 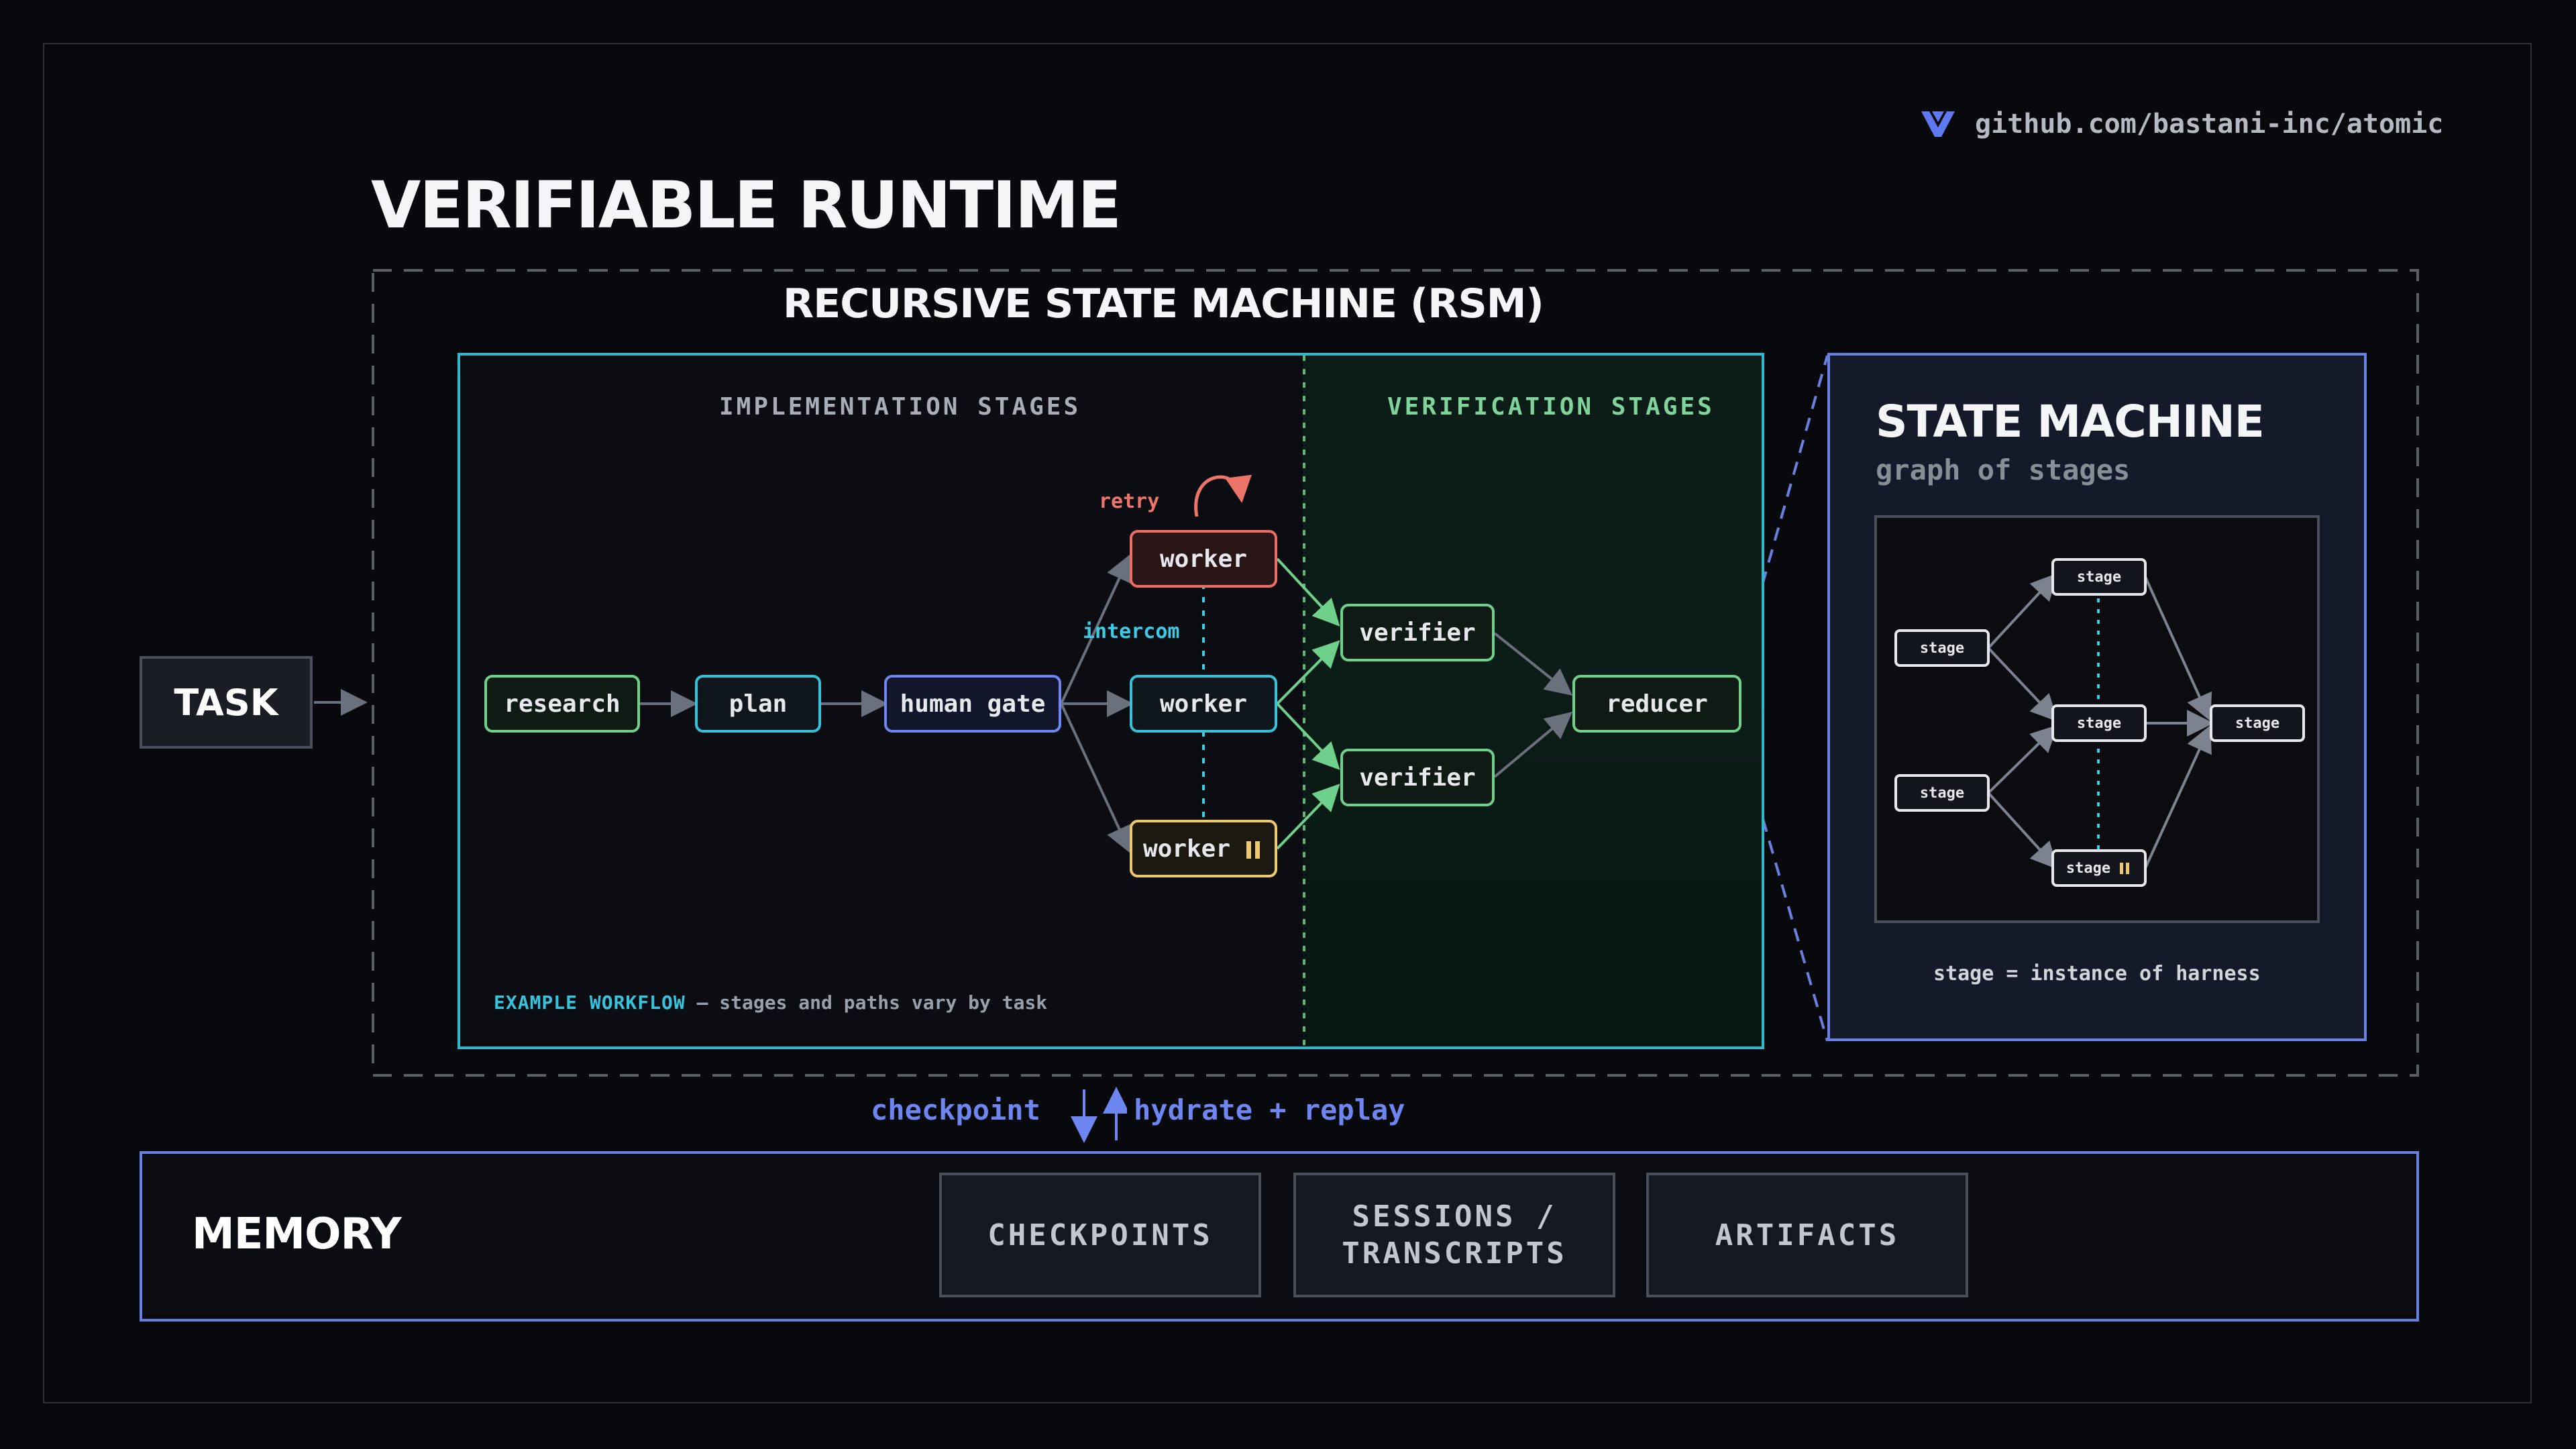 I want to click on page-title: VERIFIABLE RUNTIME, so click(x=746, y=205).